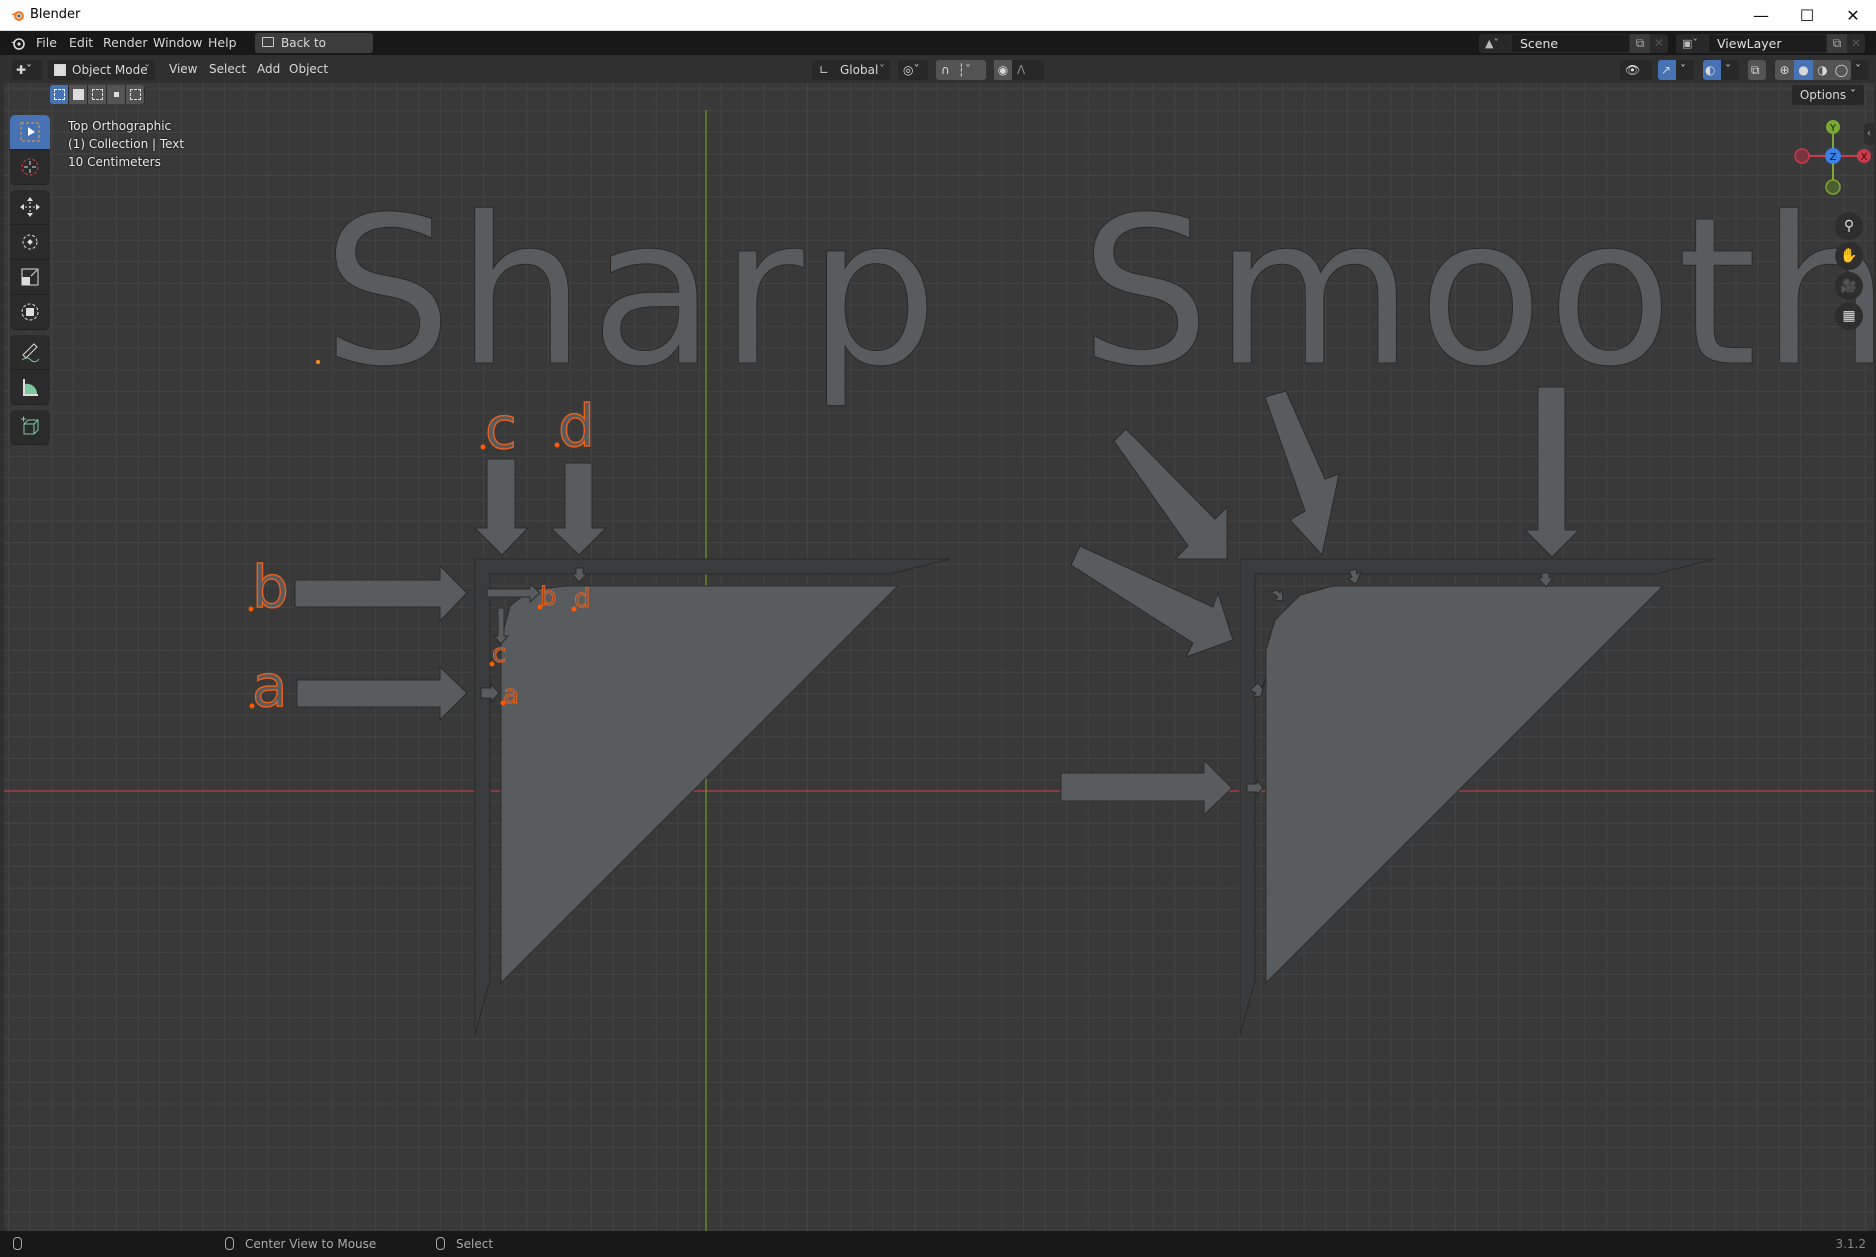 This screenshot has height=1257, width=1876. Describe the element at coordinates (46, 42) in the screenshot. I see `menu-file: File` at that location.